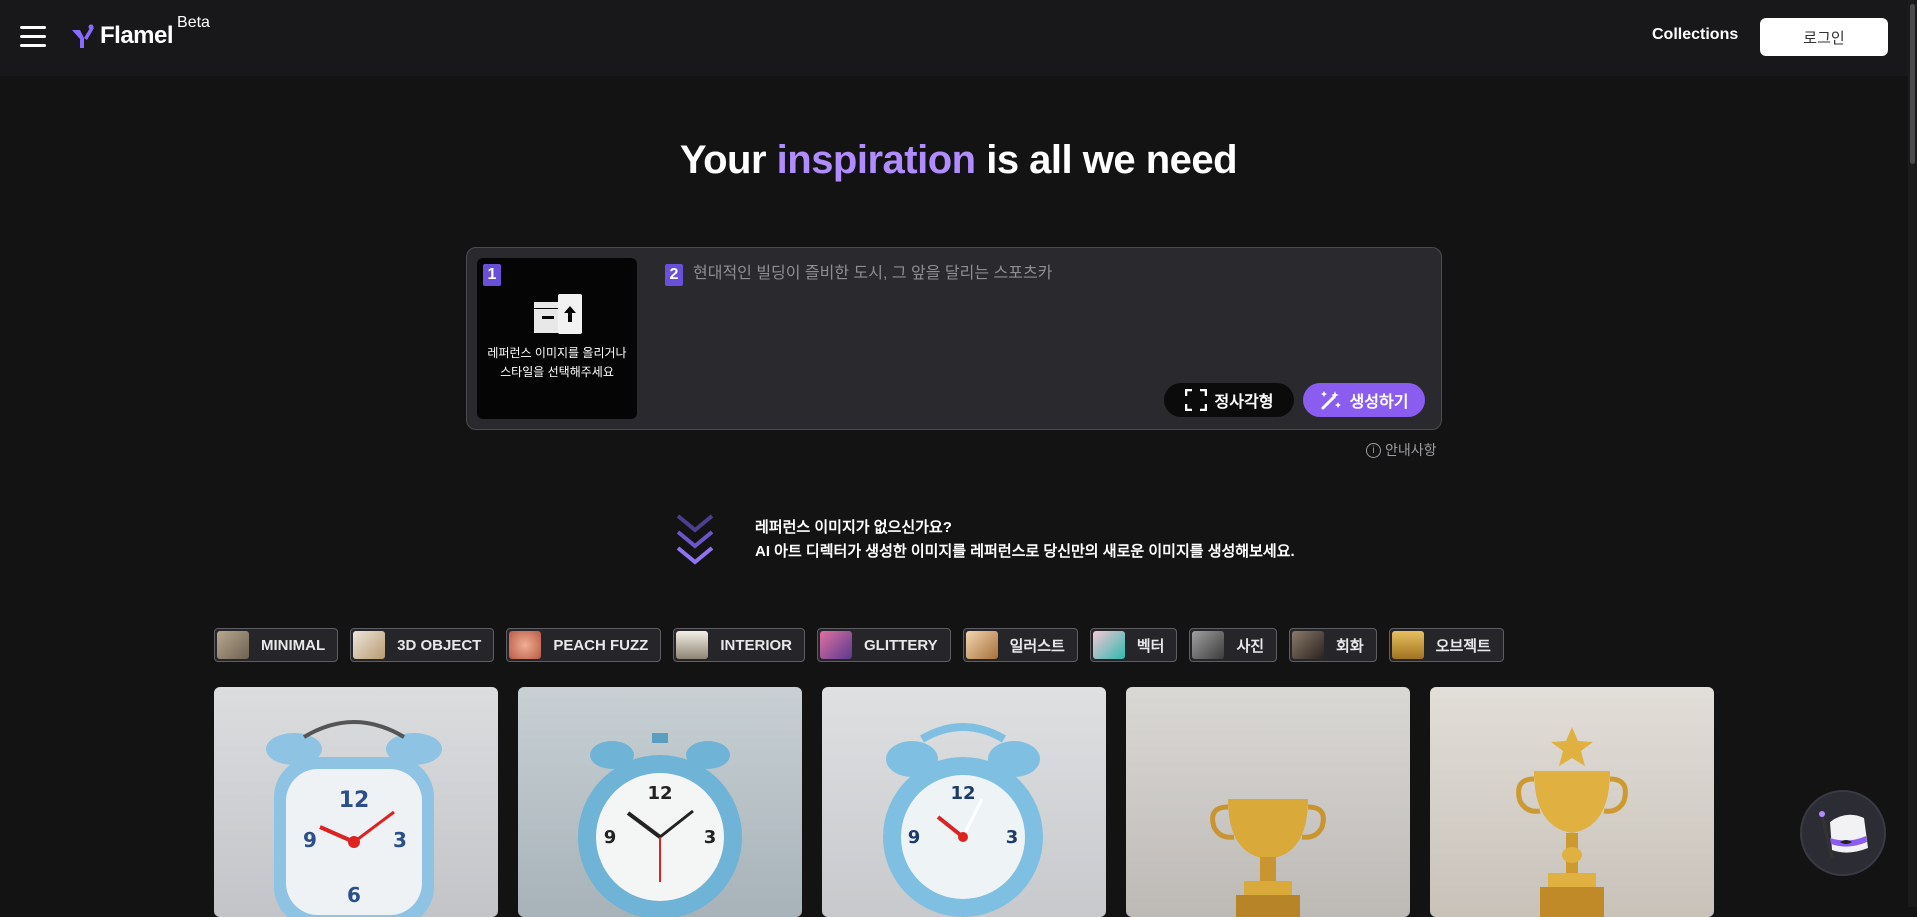 The image size is (1917, 917). Describe the element at coordinates (557, 338) in the screenshot. I see `reference-upload-panel: 1 레퍼런스 이미지를 올리거나 스타일을 선택해주세요` at that location.